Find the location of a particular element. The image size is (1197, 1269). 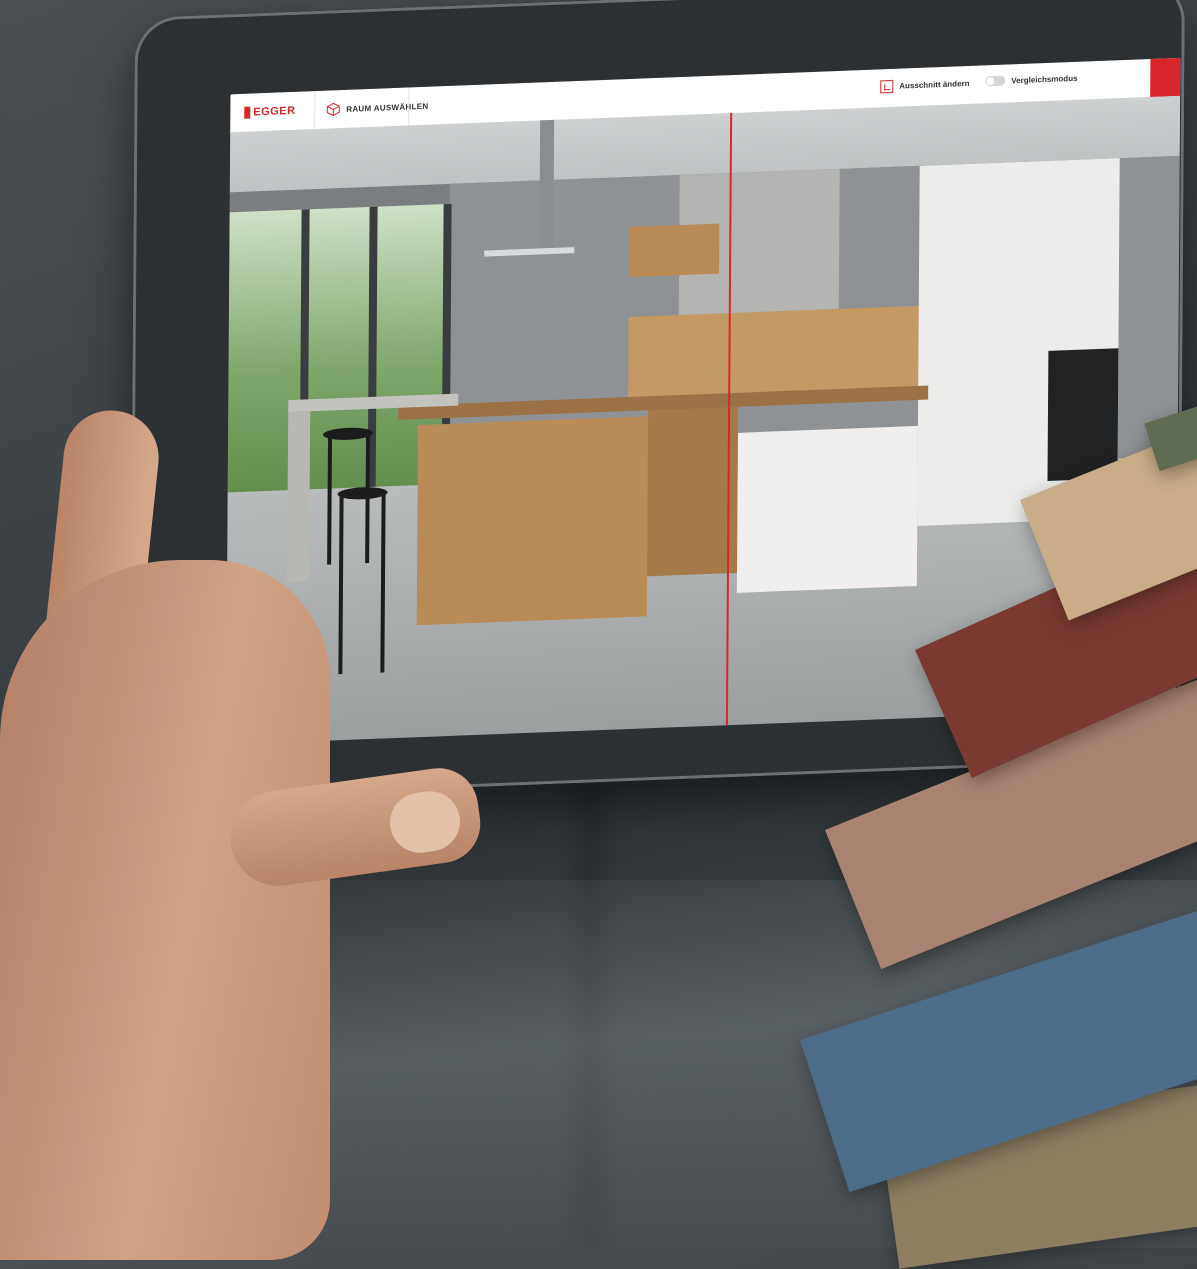

brand-logo: EGGER is located at coordinates (273, 112).